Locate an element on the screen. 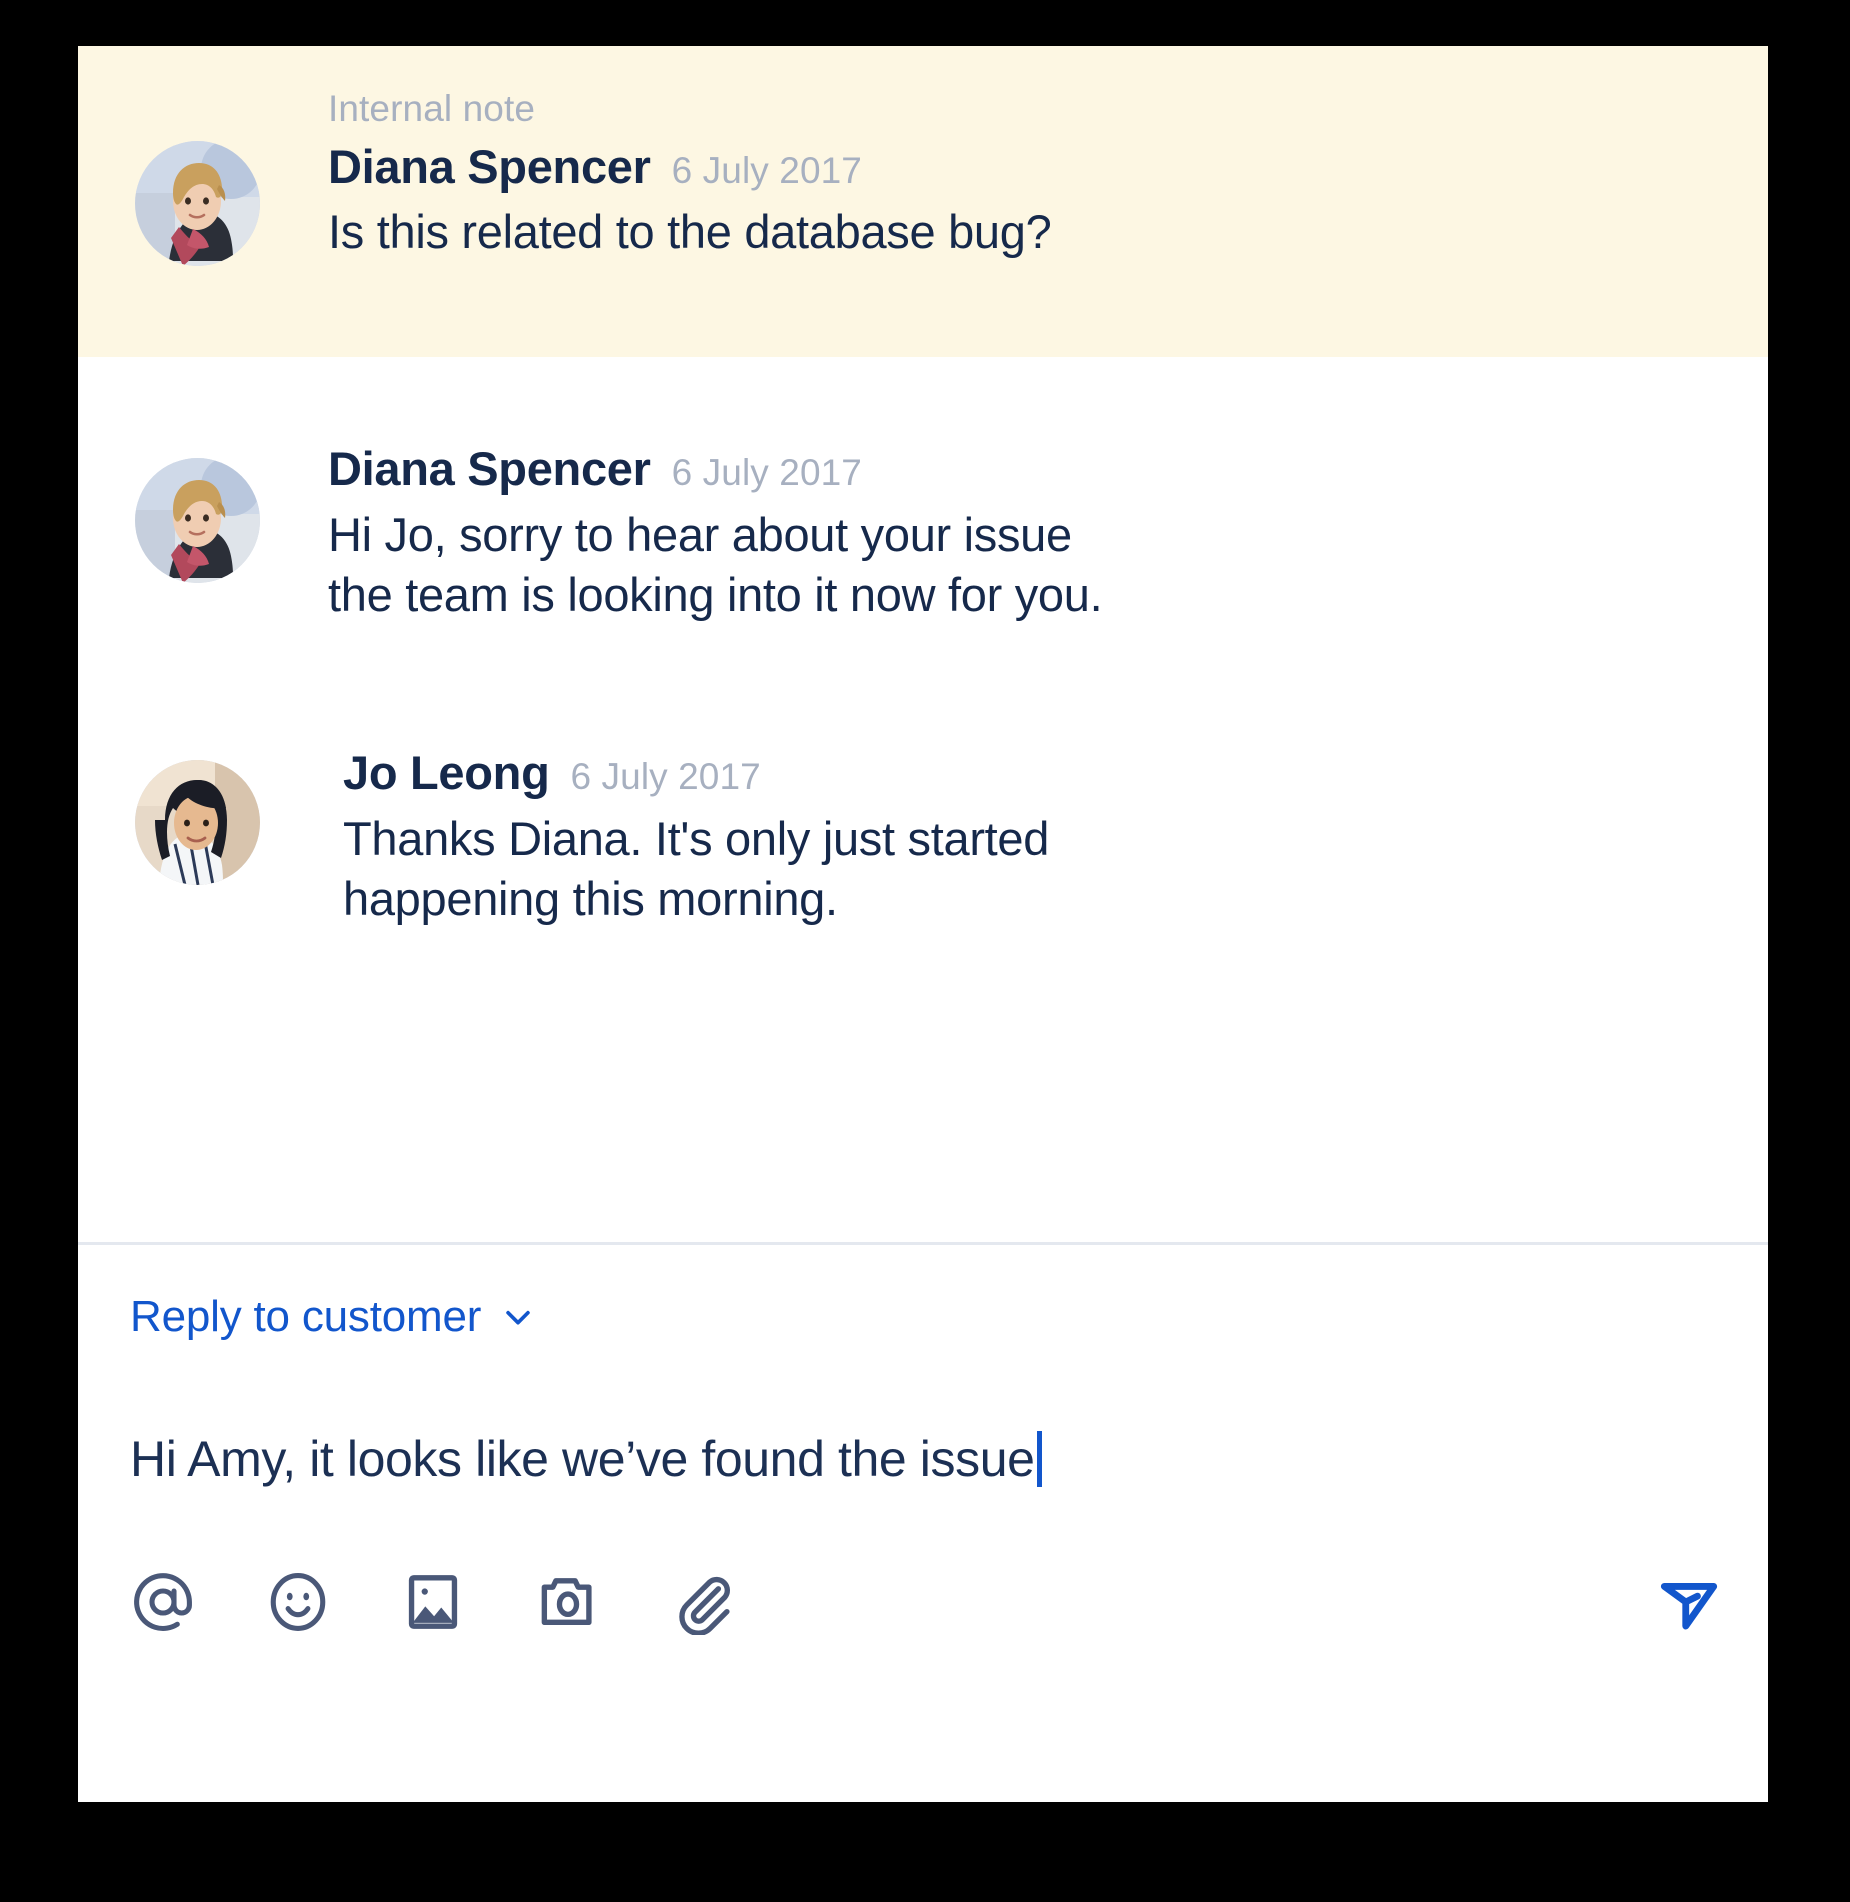  message-text-line-2: the team is looking into it now for you. is located at coordinates (715, 594).